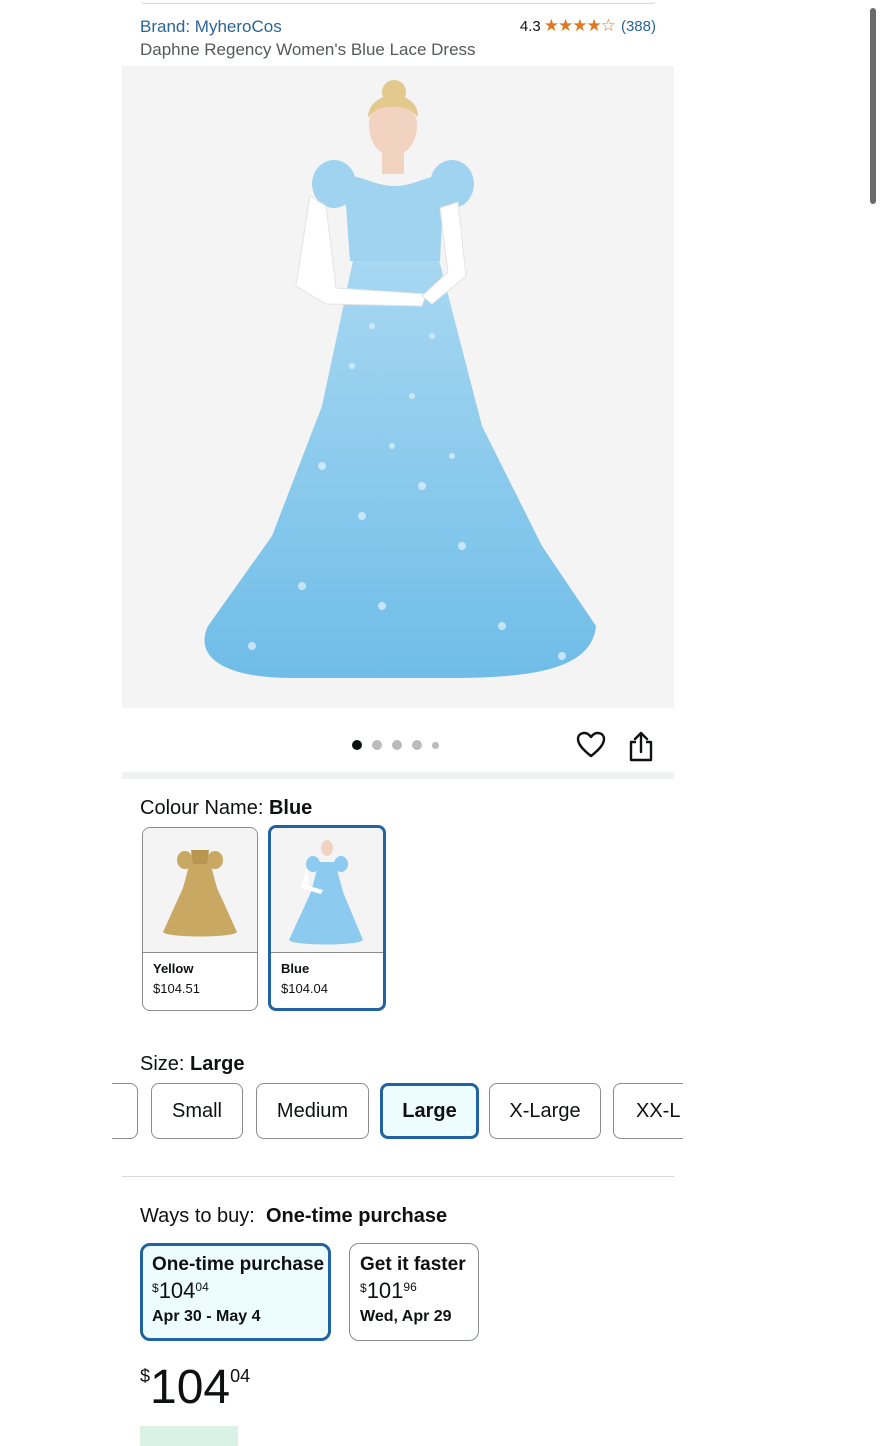  What do you see at coordinates (235, 1292) in the screenshot?
I see `buy-option-one-time: One-time purchase $10404 Apr 30 - May 4` at bounding box center [235, 1292].